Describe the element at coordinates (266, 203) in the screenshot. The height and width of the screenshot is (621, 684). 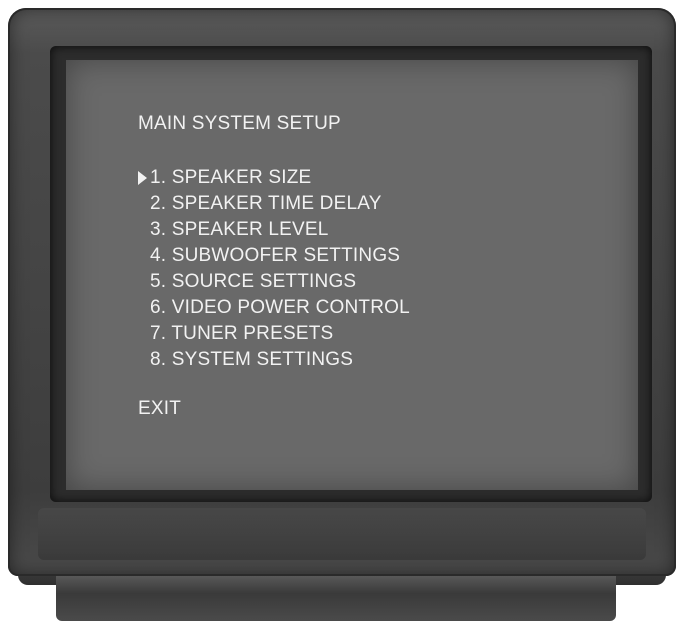
I see `menu-item-label: 2. SPEAKER TIME DELAY` at that location.